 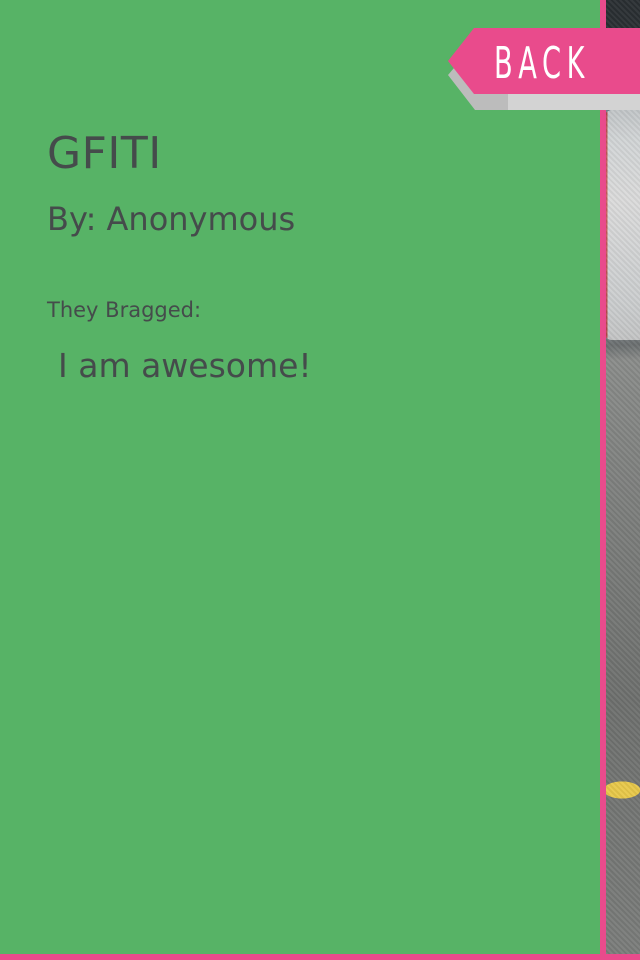 I want to click on panel-right-border, so click(x=603, y=480).